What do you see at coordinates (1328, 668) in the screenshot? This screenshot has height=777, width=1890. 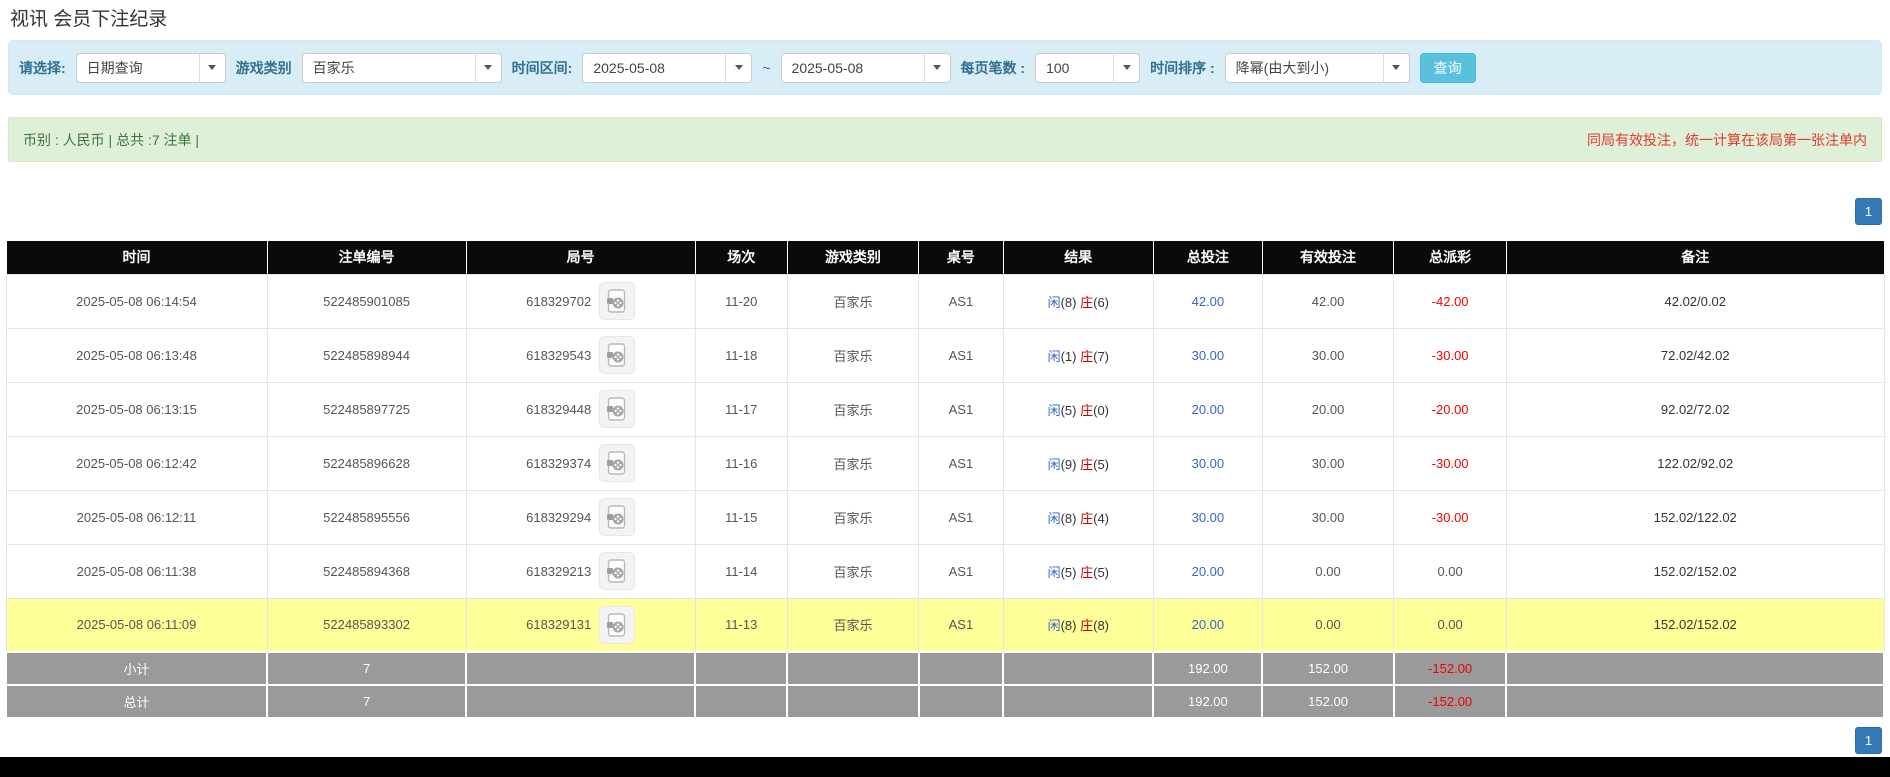 I see `subtotal-valid-bet: 152.00` at bounding box center [1328, 668].